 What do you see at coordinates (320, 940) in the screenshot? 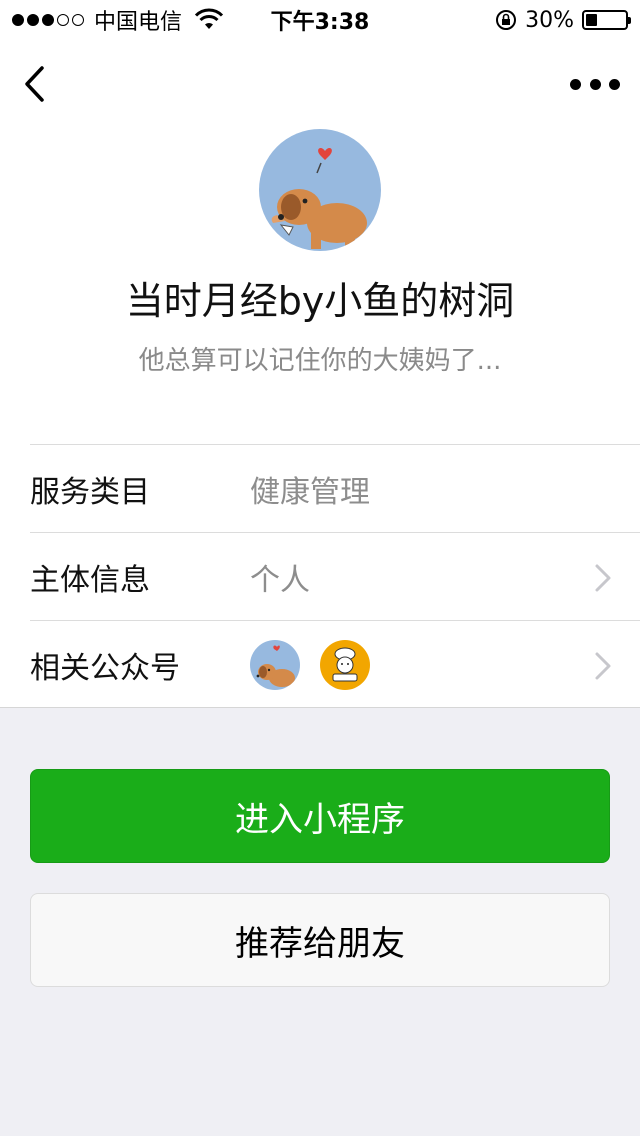
I see `recommend-to-friend-button: 推荐给朋友` at bounding box center [320, 940].